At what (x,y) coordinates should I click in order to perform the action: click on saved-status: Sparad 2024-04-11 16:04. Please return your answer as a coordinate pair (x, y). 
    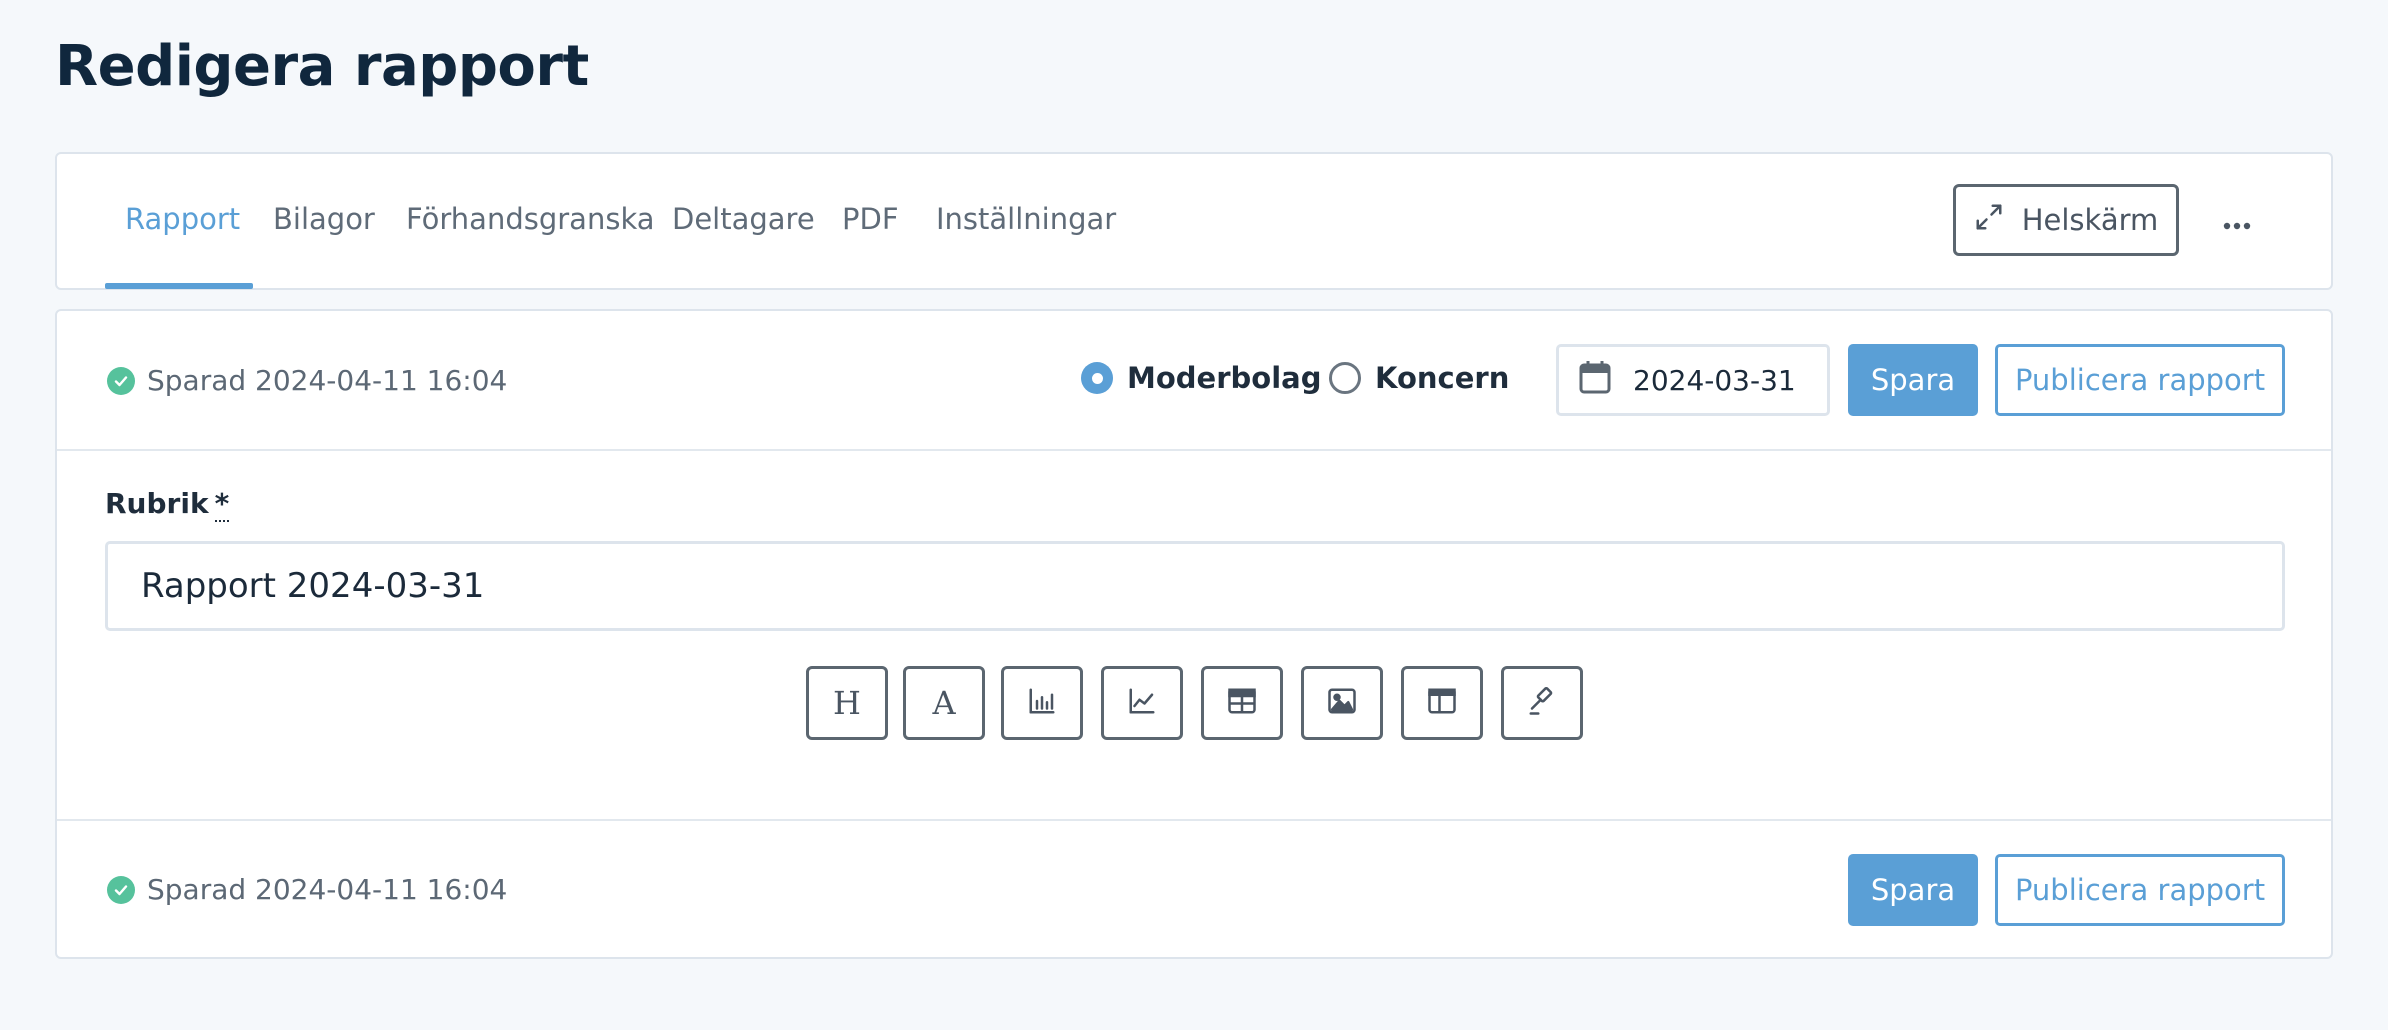
    Looking at the image, I should click on (307, 380).